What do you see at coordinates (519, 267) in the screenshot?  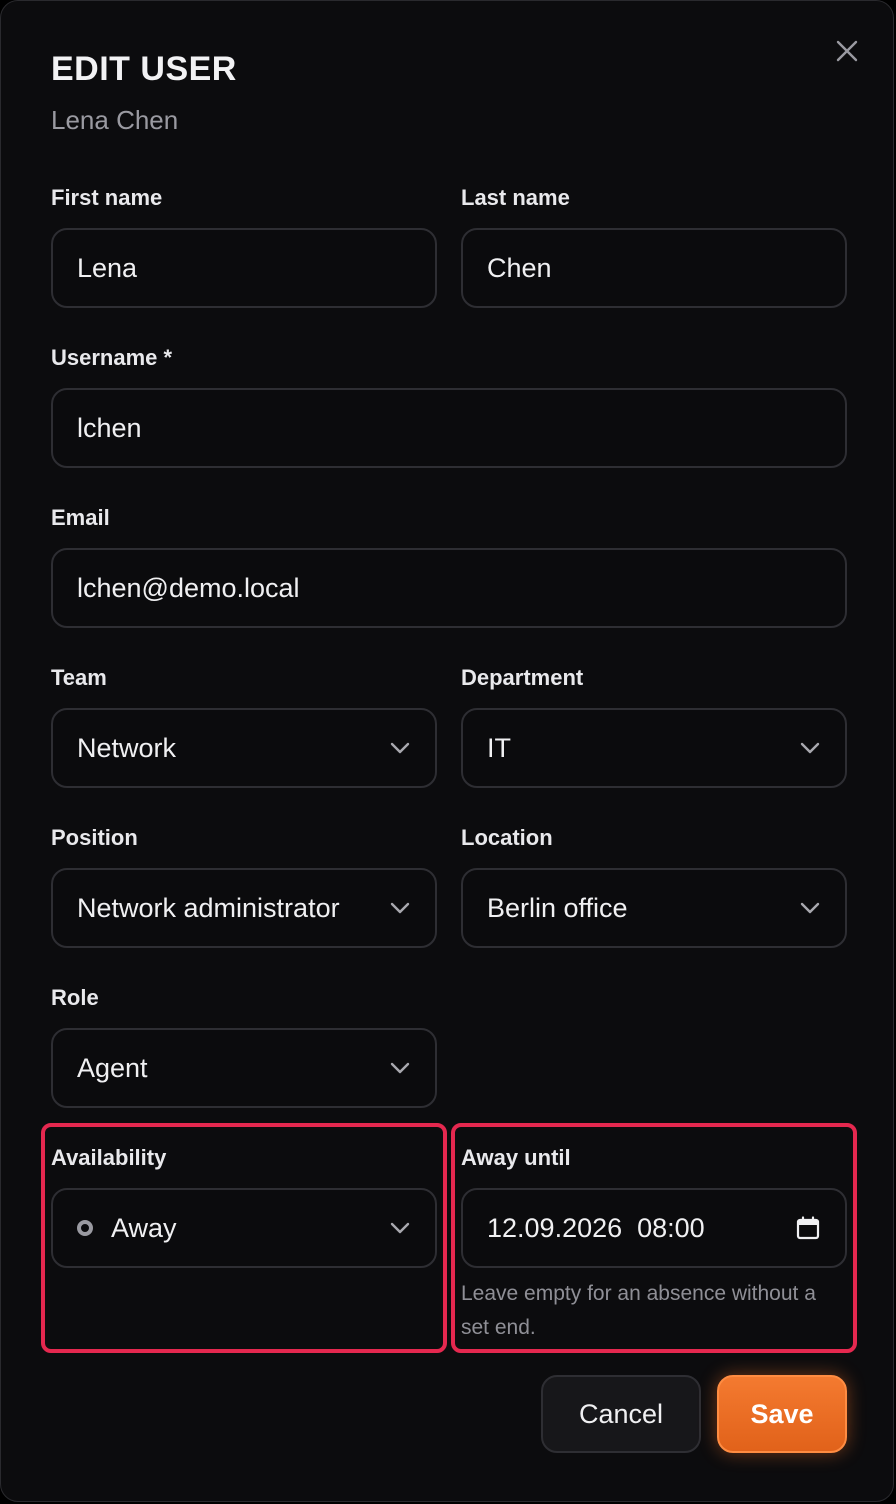 I see `last-name-value: Chen` at bounding box center [519, 267].